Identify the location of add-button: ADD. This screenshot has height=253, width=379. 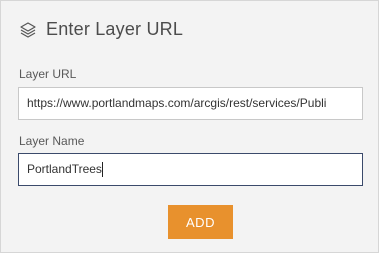
(200, 222).